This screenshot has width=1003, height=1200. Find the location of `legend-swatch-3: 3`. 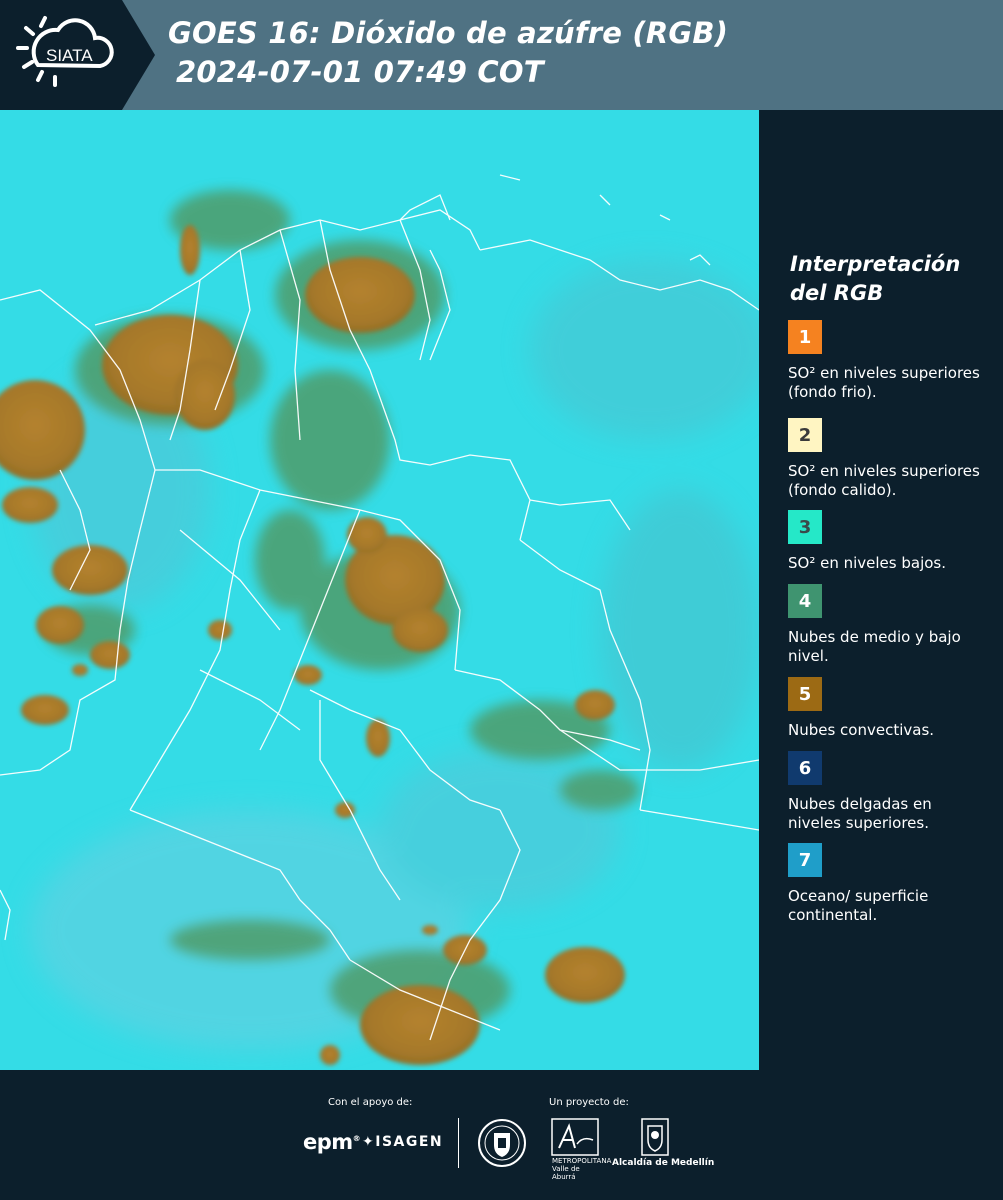

legend-swatch-3: 3 is located at coordinates (805, 527).